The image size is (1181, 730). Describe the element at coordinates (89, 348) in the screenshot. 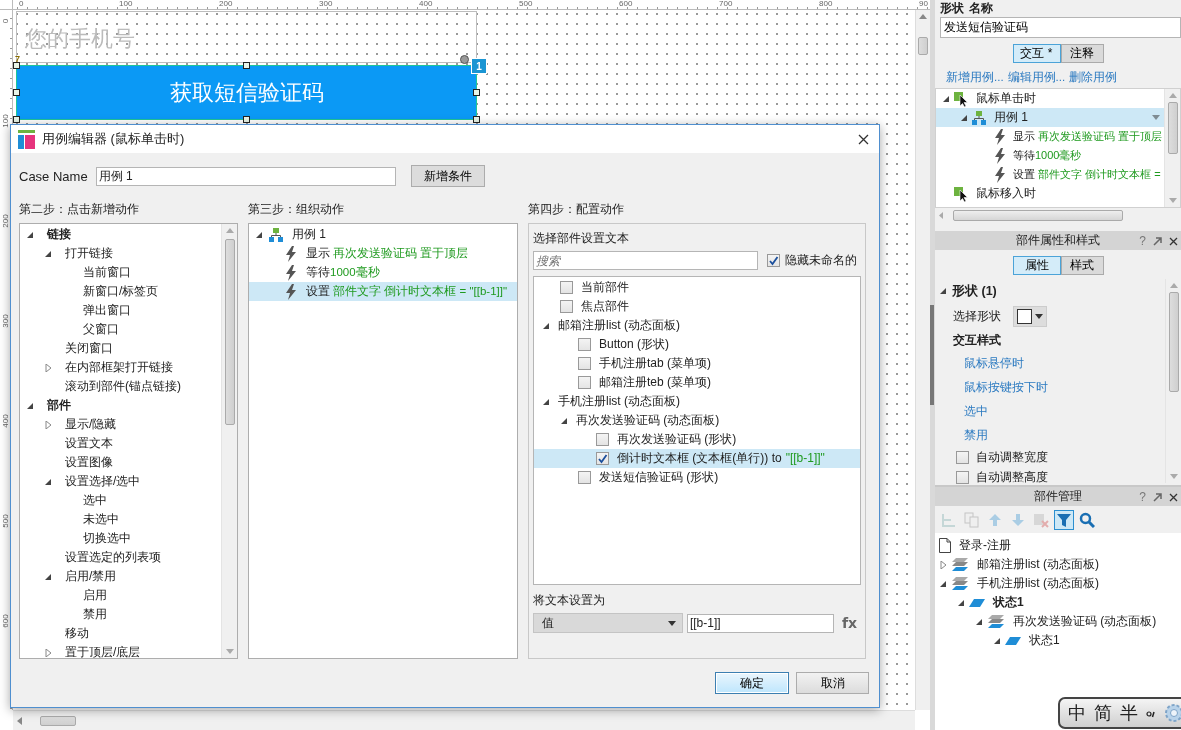

I see `action-item: 关闭窗口` at that location.